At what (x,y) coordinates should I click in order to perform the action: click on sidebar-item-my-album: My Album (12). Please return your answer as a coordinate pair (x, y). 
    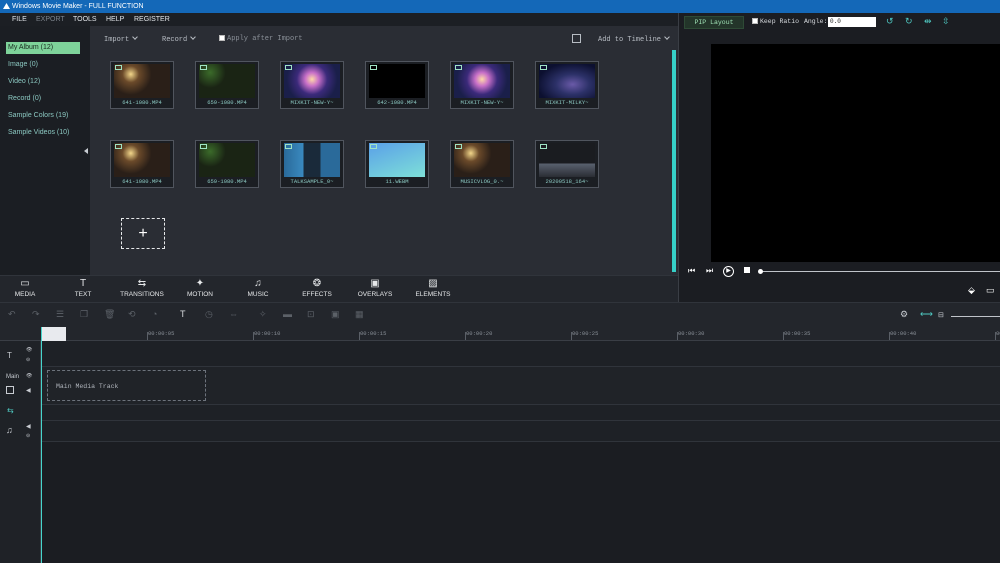
    Looking at the image, I should click on (43, 48).